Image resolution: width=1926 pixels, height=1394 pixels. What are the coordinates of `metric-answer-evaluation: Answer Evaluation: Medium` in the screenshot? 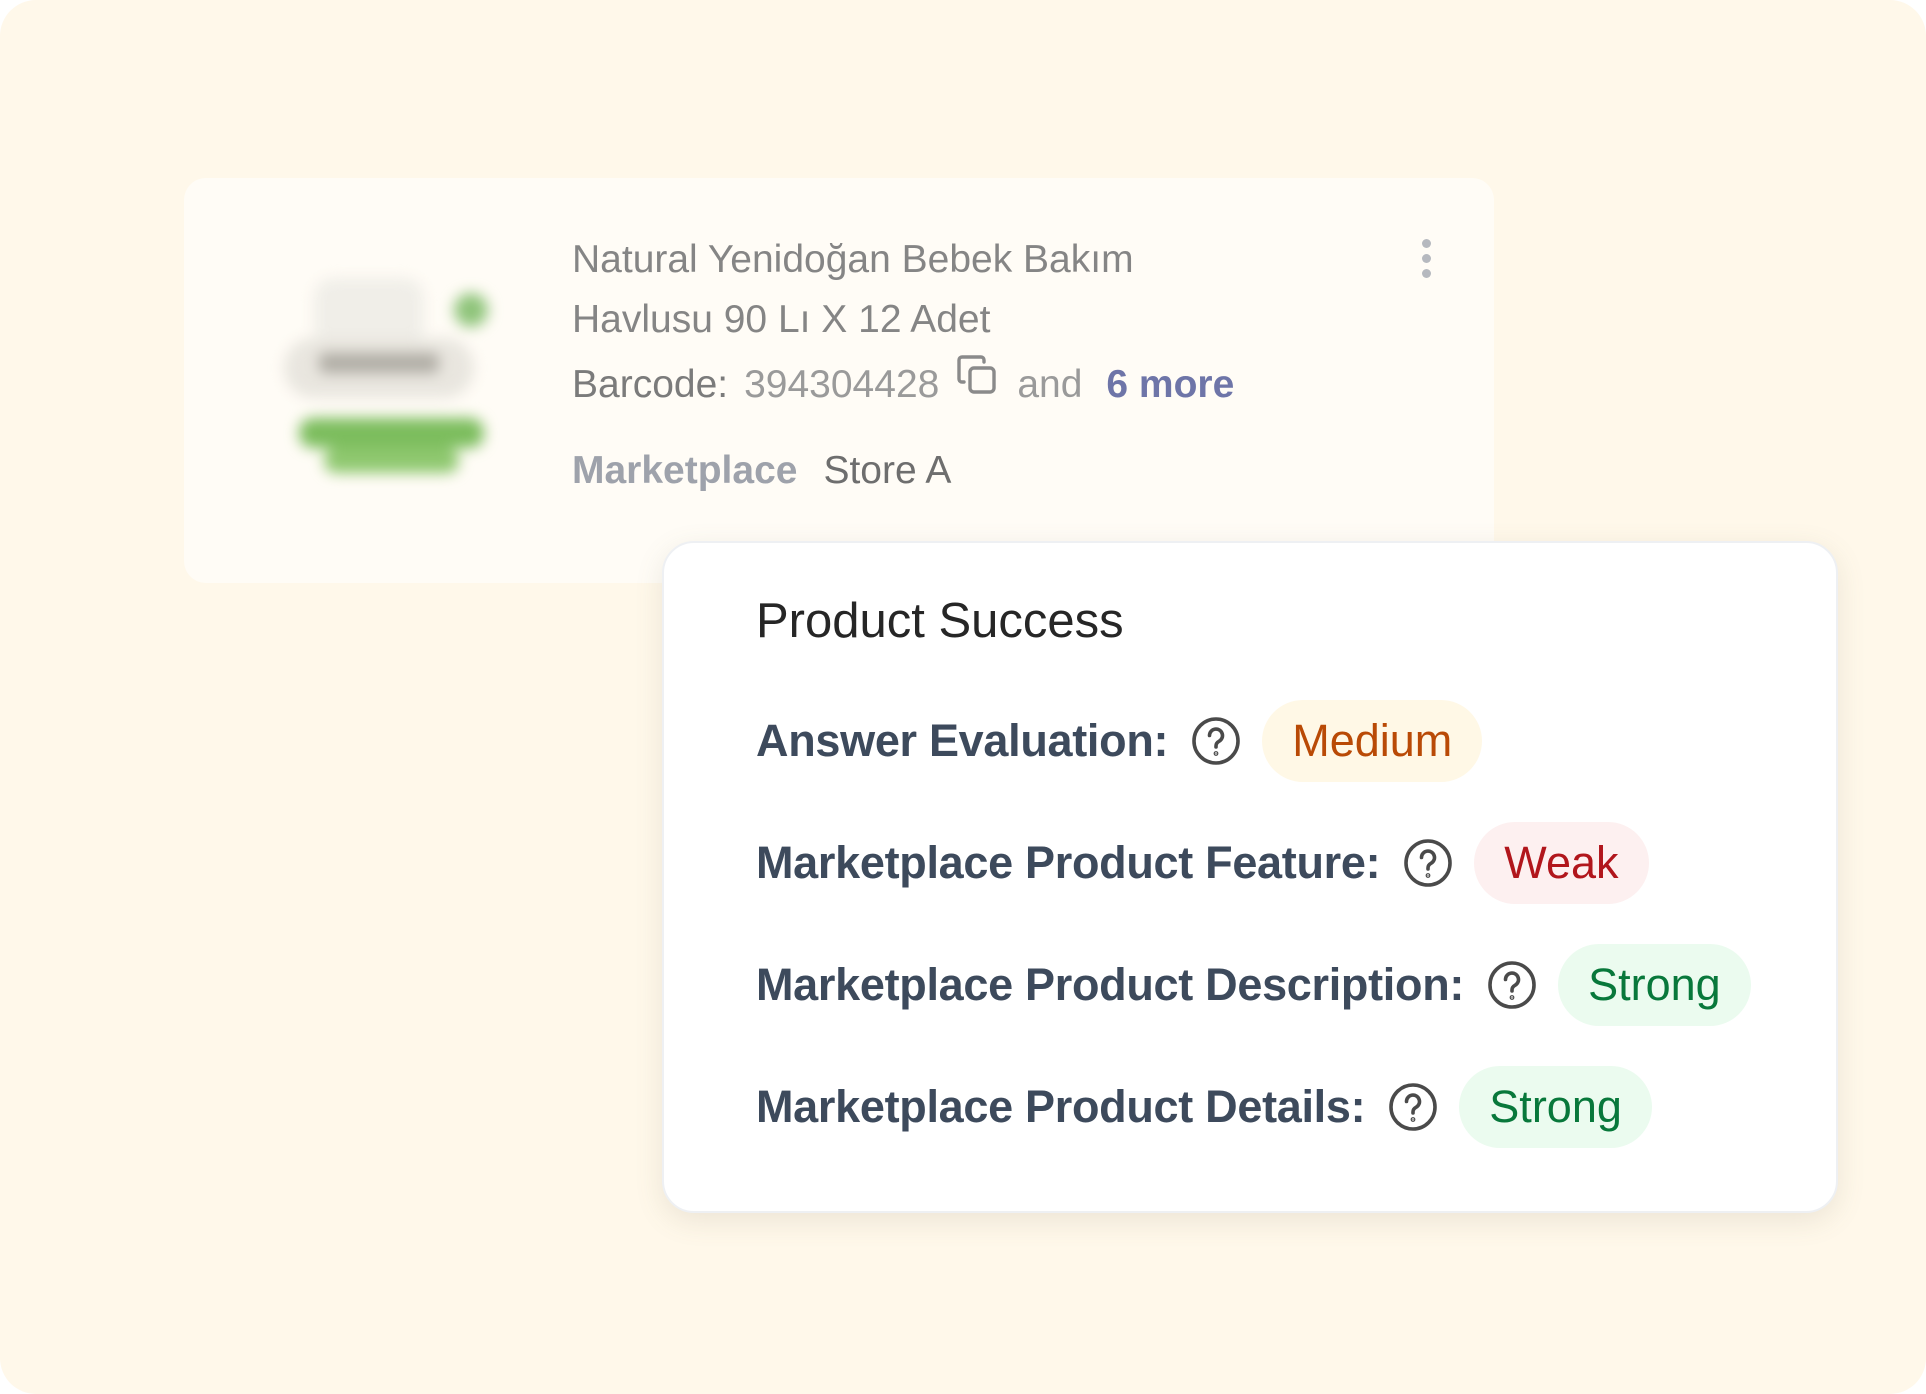 It's located at (1119, 741).